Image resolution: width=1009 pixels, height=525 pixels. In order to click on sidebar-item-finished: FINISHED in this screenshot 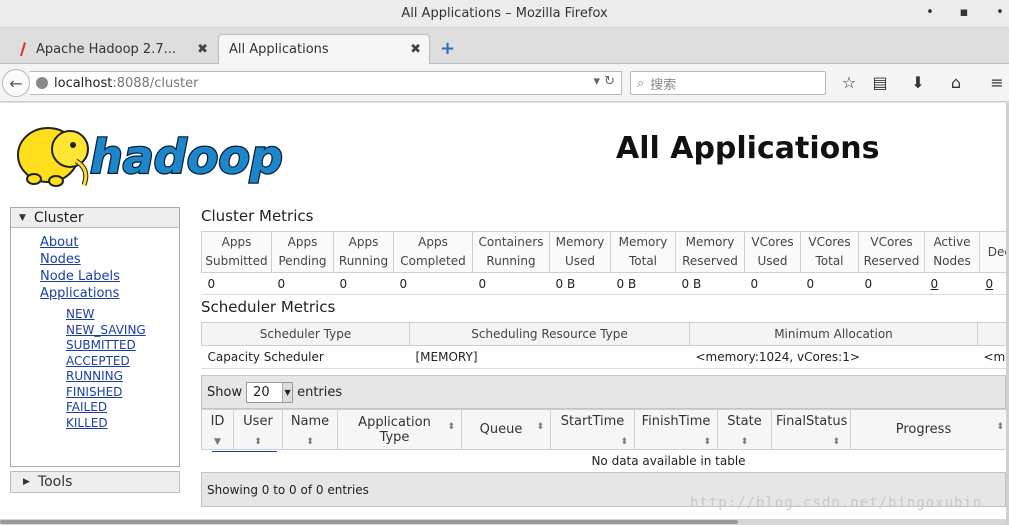, I will do `click(122, 393)`.